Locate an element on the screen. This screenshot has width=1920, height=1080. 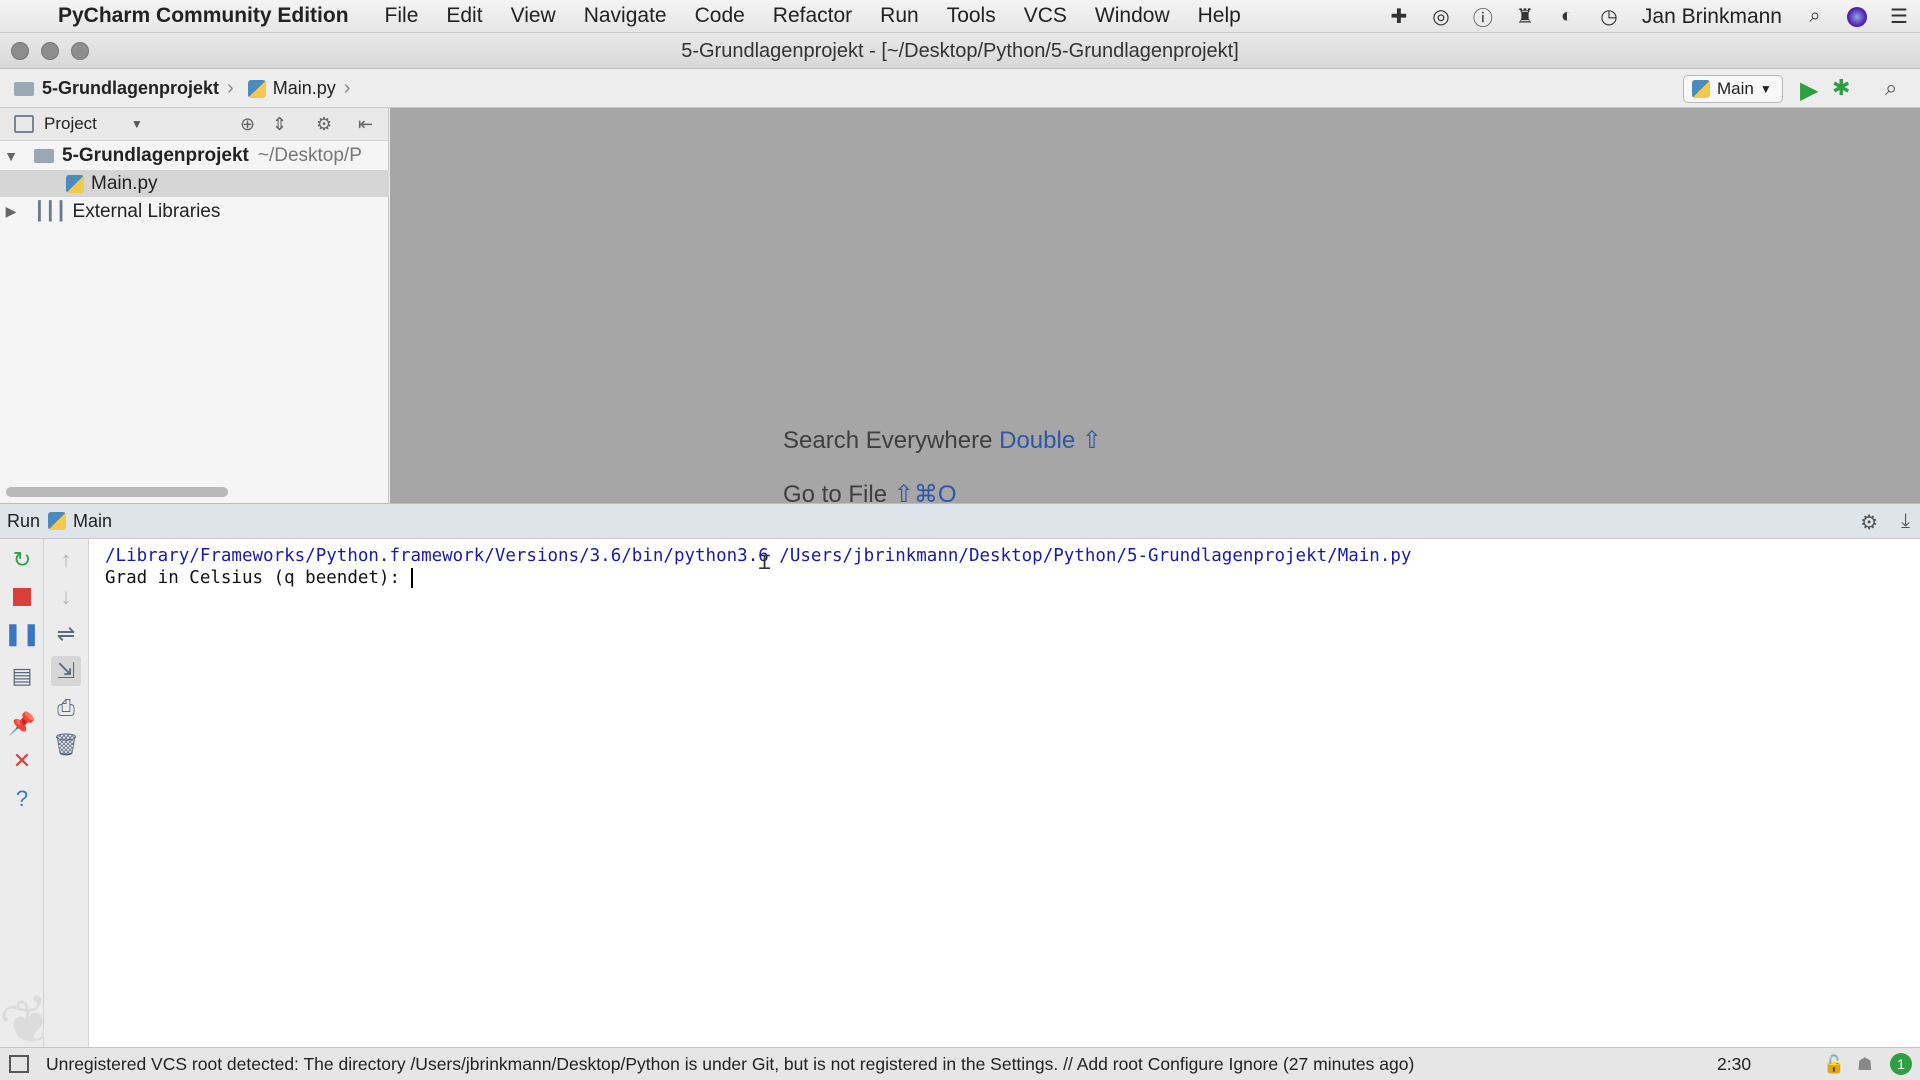
help-icon: ? is located at coordinates (22, 799).